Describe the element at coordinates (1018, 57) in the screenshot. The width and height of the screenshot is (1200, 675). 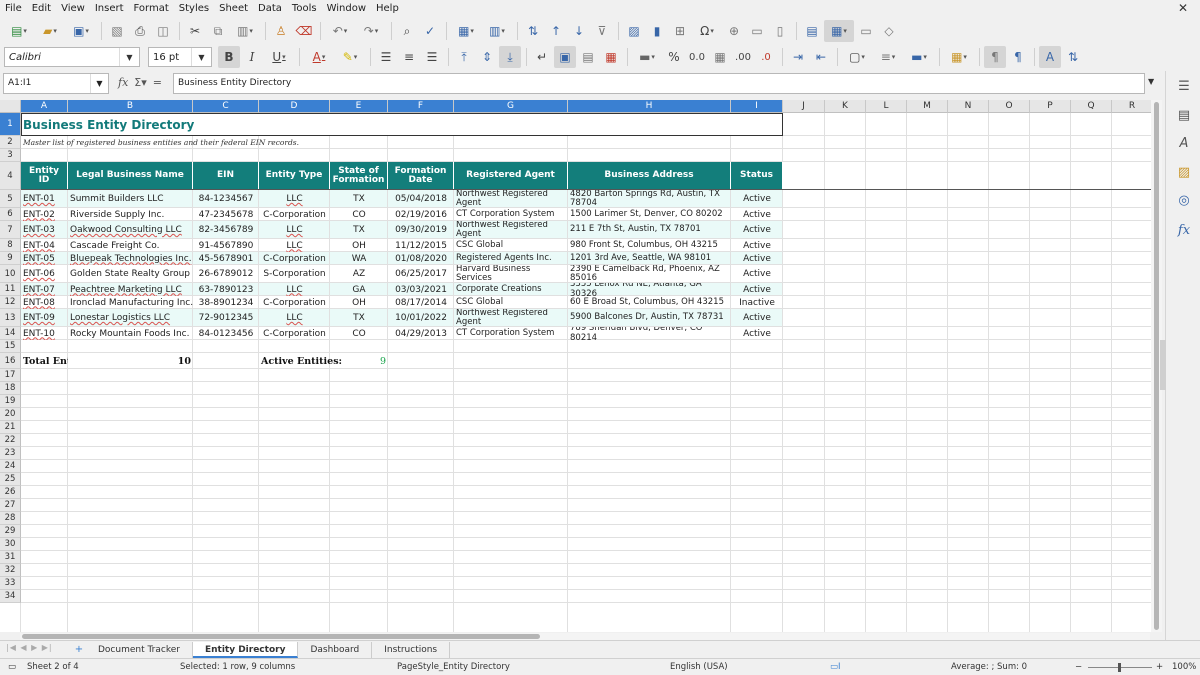
I see `right-to-left-icon: ¶` at that location.